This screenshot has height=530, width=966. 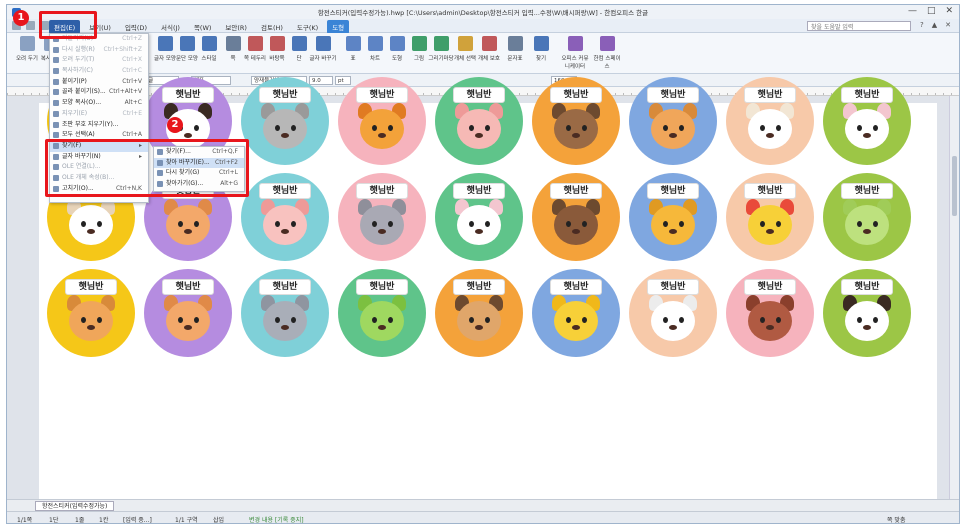 What do you see at coordinates (922, 25) in the screenshot?
I see `help-icon: ?` at bounding box center [922, 25].